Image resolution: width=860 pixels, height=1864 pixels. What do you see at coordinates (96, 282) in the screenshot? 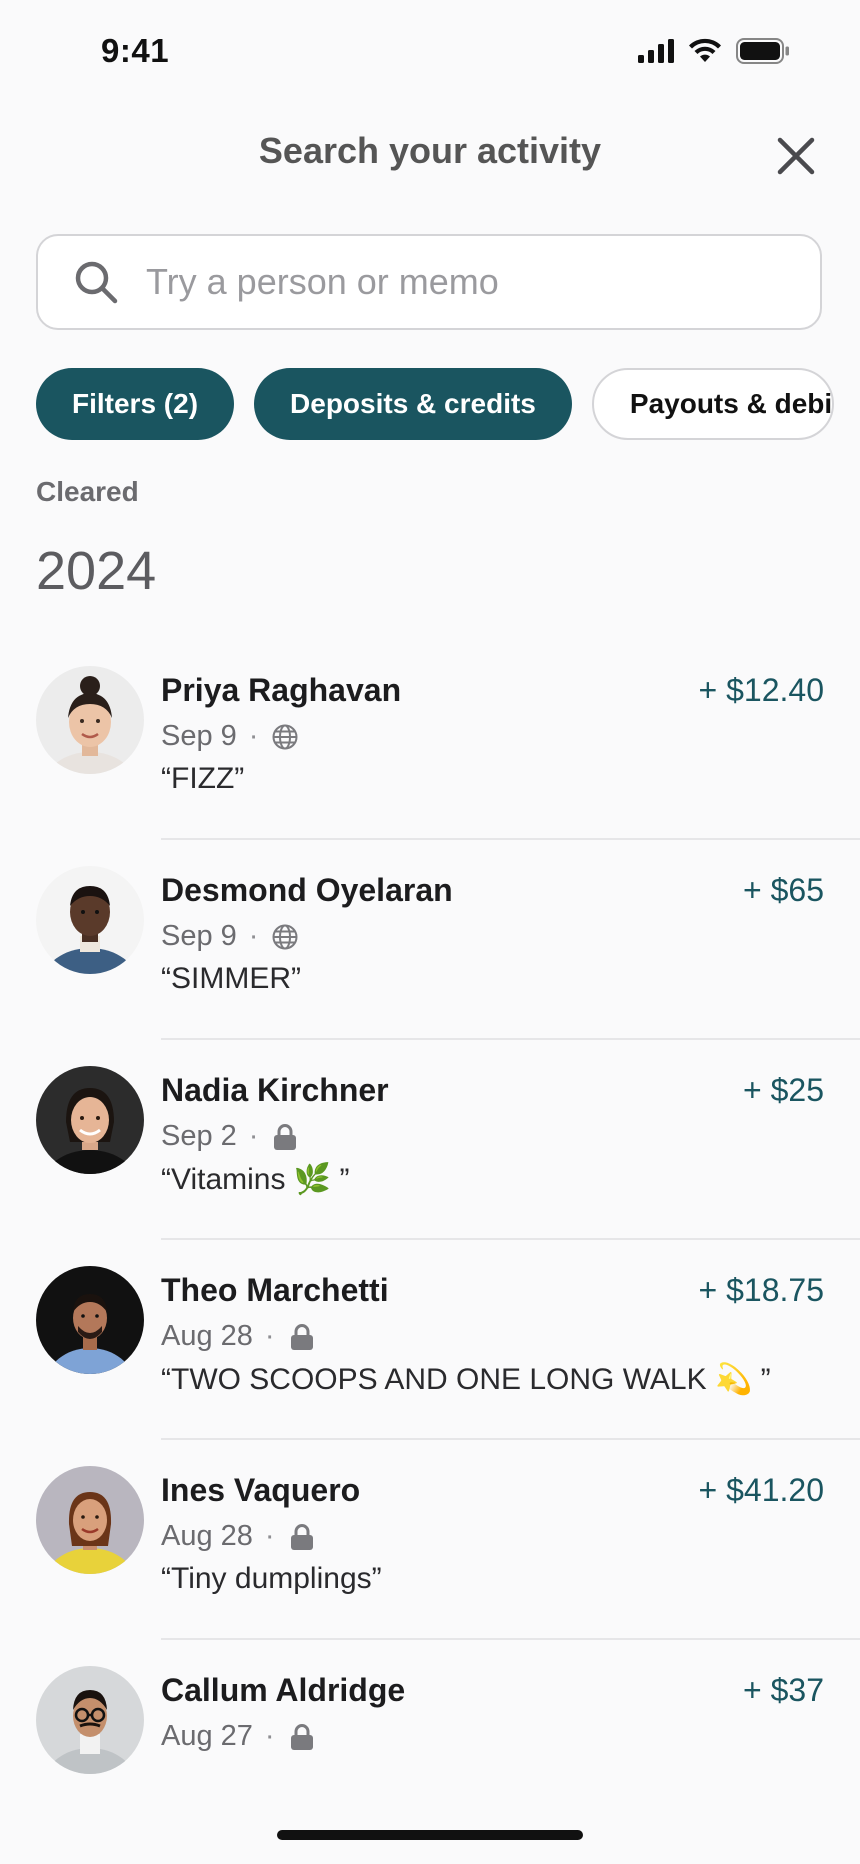
I see `search-icon` at bounding box center [96, 282].